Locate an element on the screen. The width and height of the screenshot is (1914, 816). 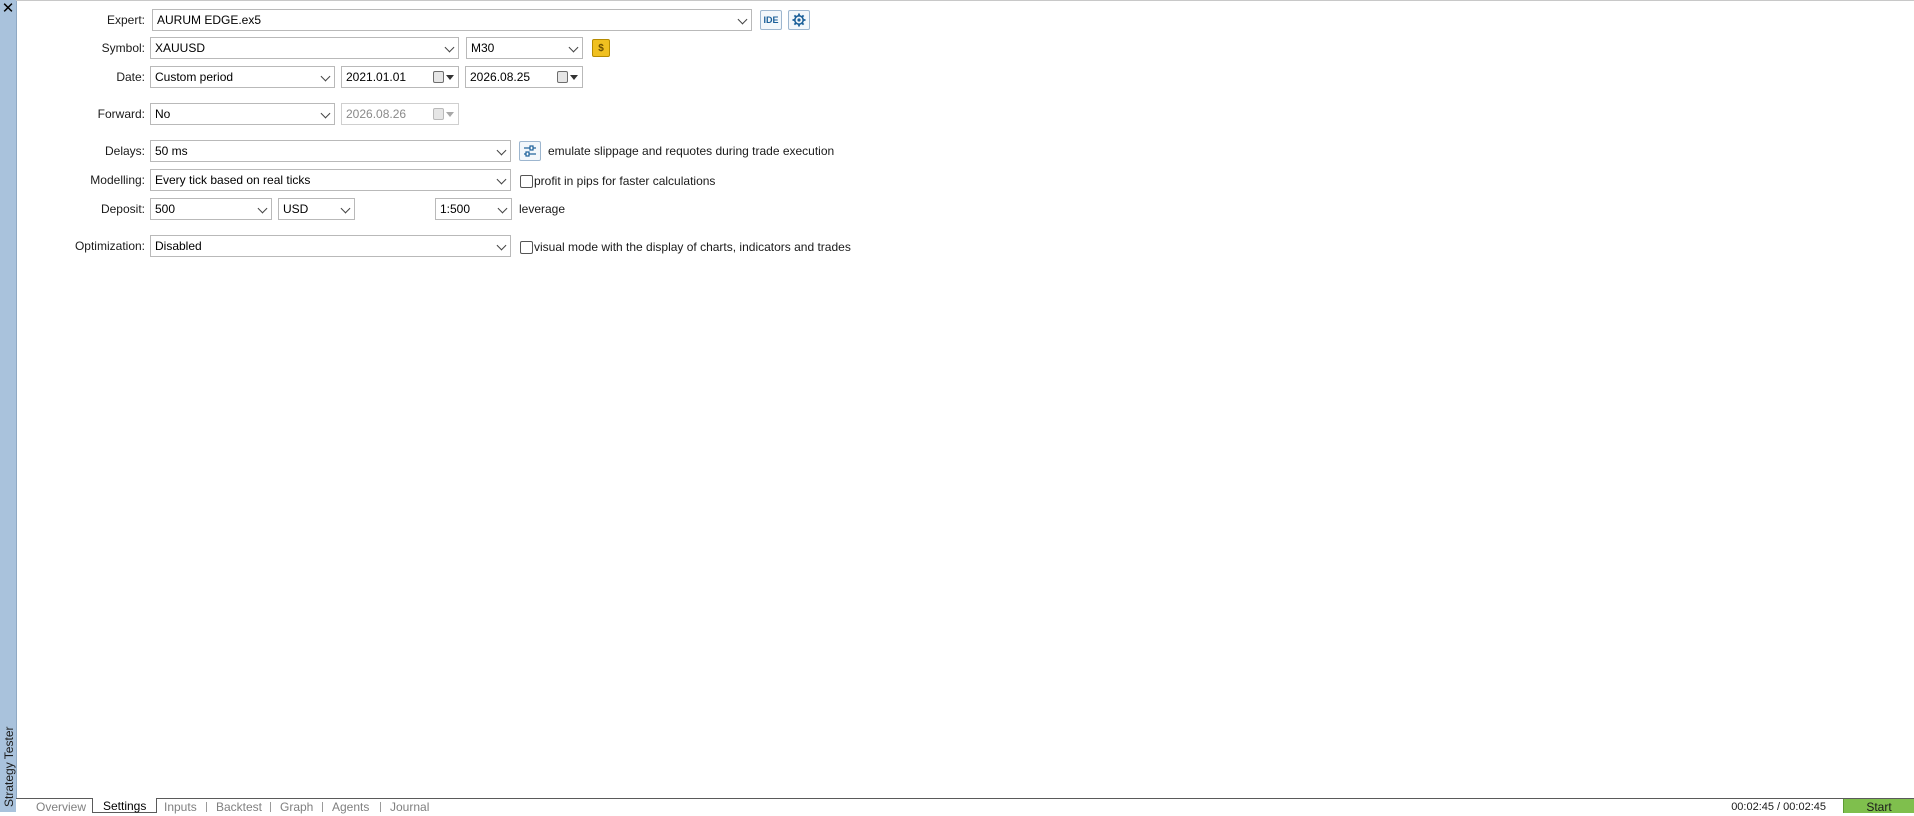
optimization-label: Optimization: is located at coordinates (109, 246).